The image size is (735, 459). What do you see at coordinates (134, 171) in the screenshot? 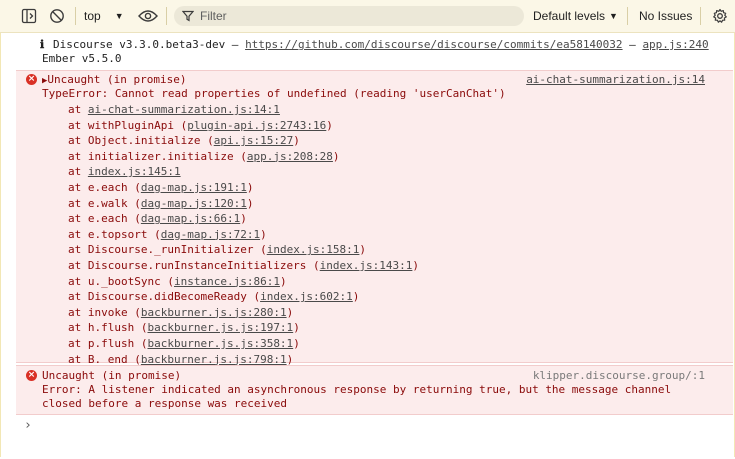
I see `stack-frame-link: index.js:145:1` at bounding box center [134, 171].